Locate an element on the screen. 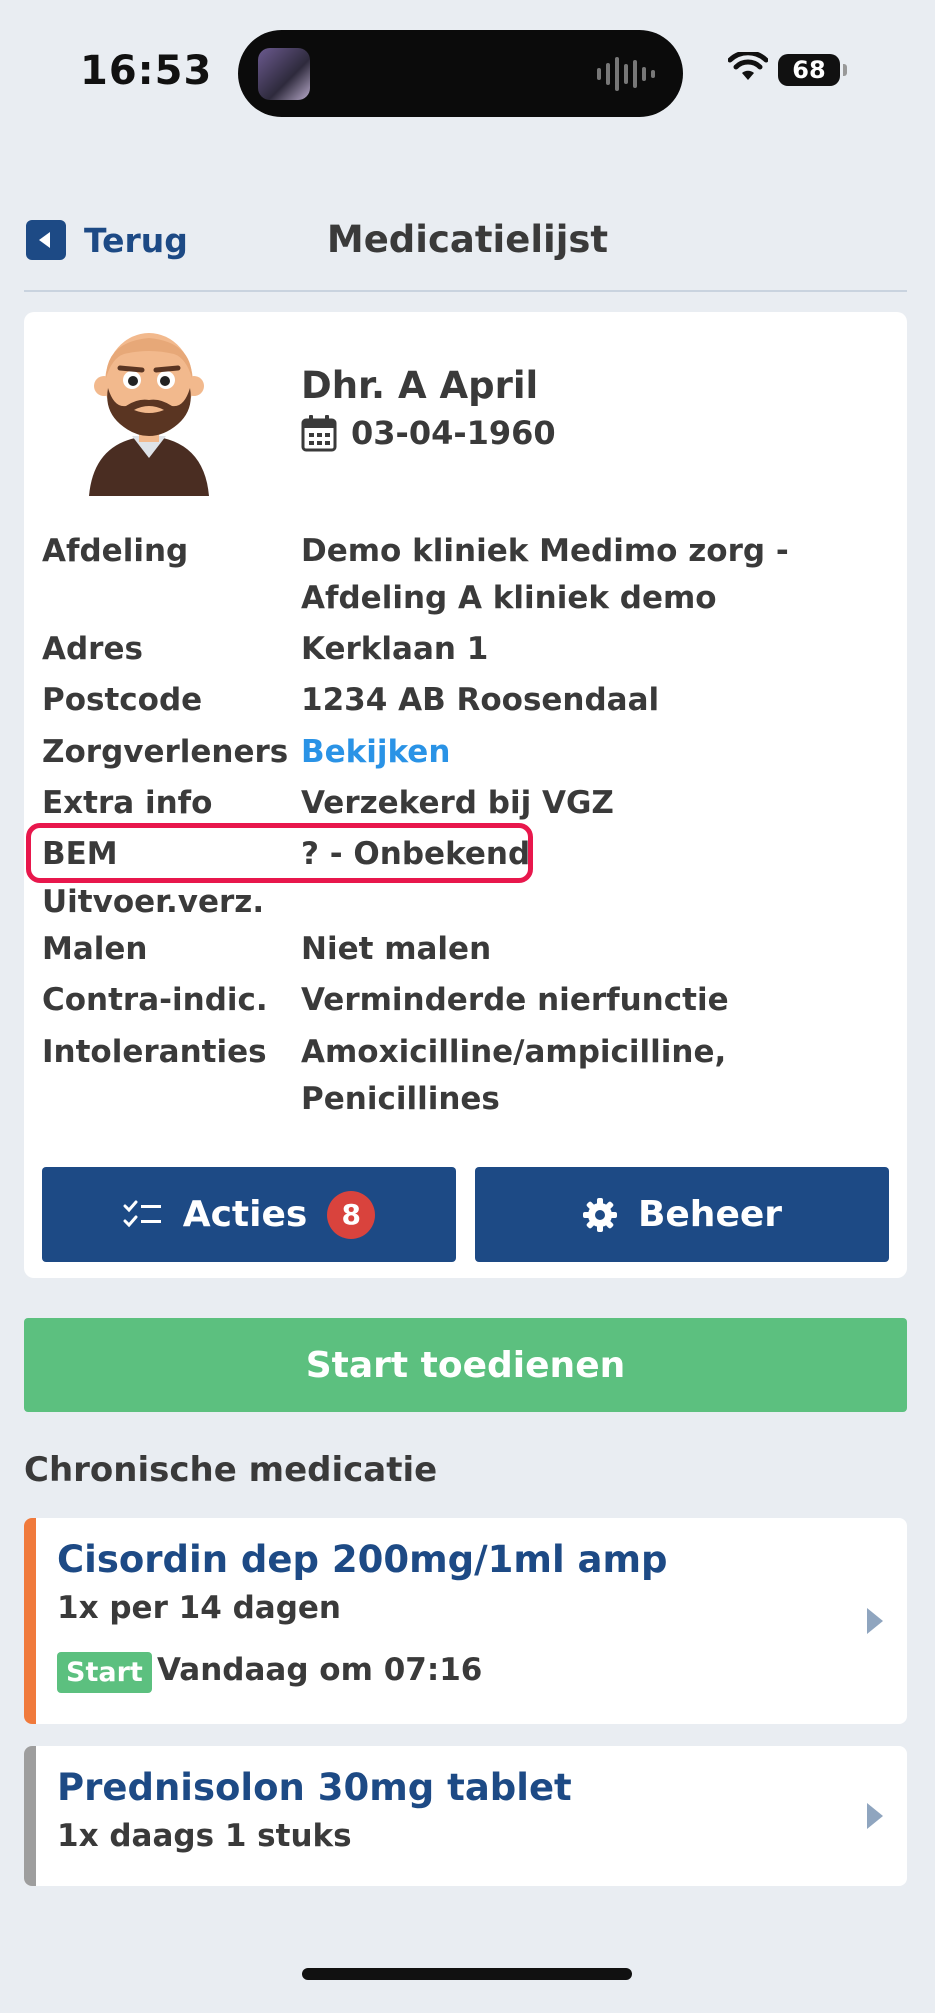 The width and height of the screenshot is (935, 2013). field-label: Zorgverleners is located at coordinates (165, 752).